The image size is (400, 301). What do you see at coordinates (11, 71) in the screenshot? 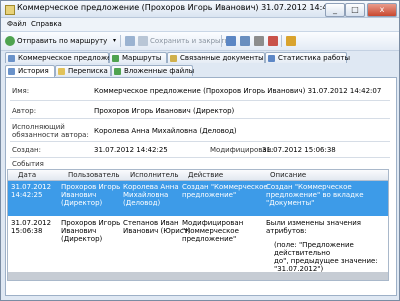
I see `history-icon` at bounding box center [11, 71].